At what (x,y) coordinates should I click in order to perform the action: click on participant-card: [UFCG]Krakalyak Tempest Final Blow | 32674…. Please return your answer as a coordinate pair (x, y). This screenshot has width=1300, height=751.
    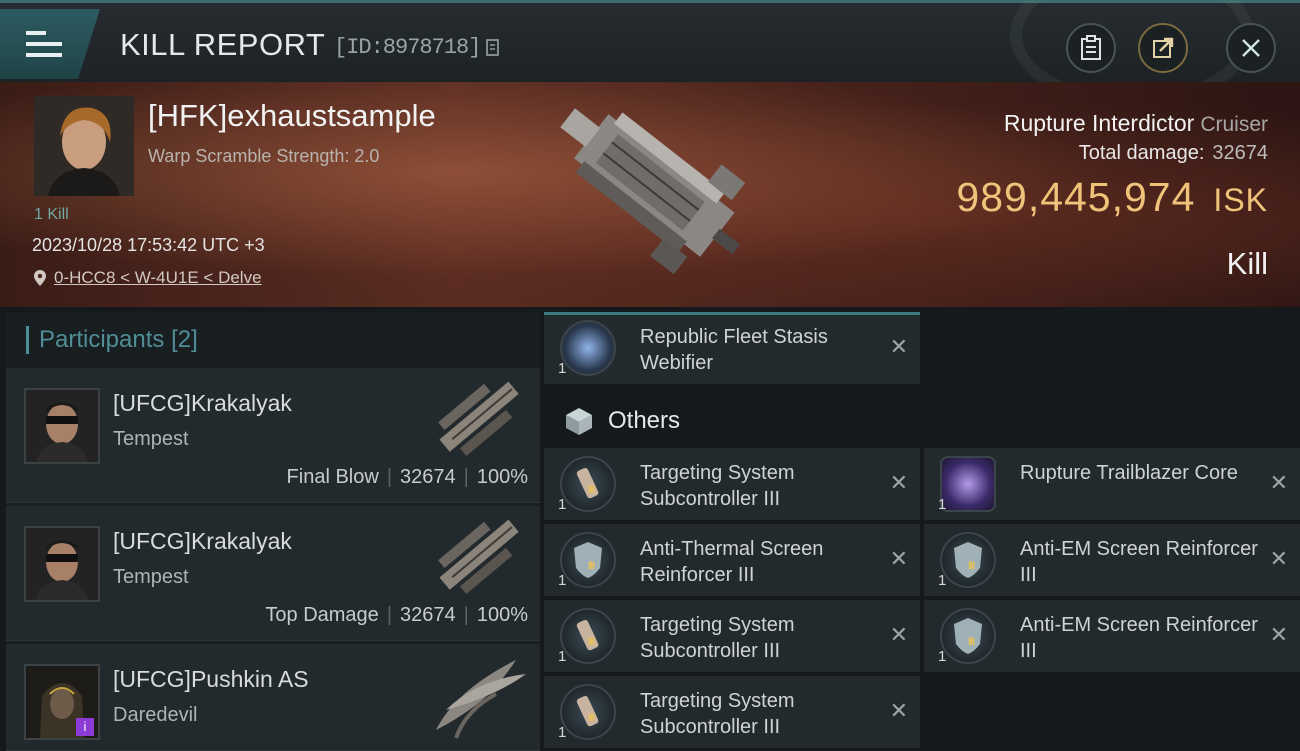
    Looking at the image, I should click on (273, 435).